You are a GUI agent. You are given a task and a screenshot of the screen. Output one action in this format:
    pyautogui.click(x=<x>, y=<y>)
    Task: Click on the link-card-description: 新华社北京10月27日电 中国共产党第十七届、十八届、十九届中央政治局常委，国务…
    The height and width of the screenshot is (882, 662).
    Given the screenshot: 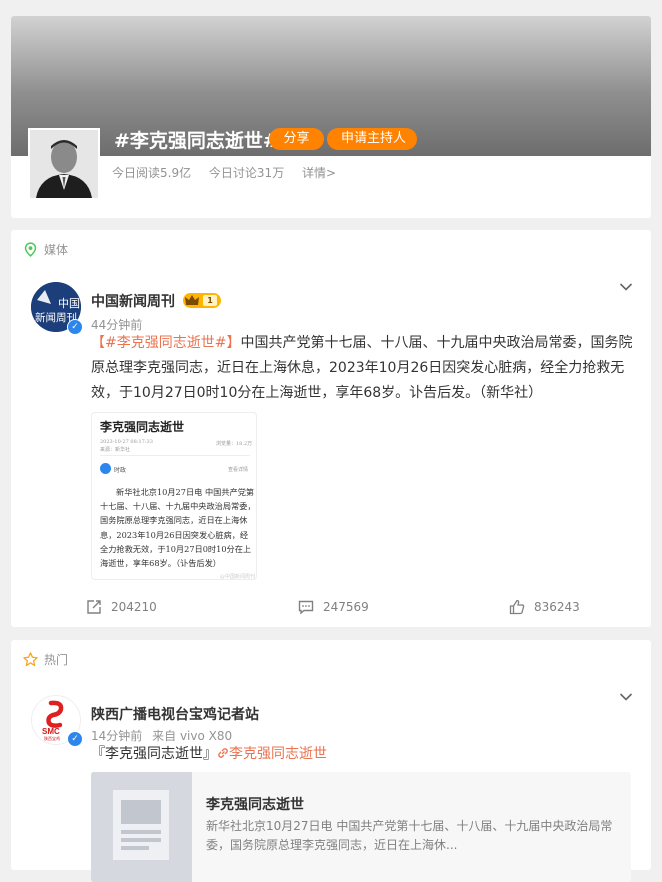 What is the action you would take?
    pyautogui.click(x=409, y=835)
    